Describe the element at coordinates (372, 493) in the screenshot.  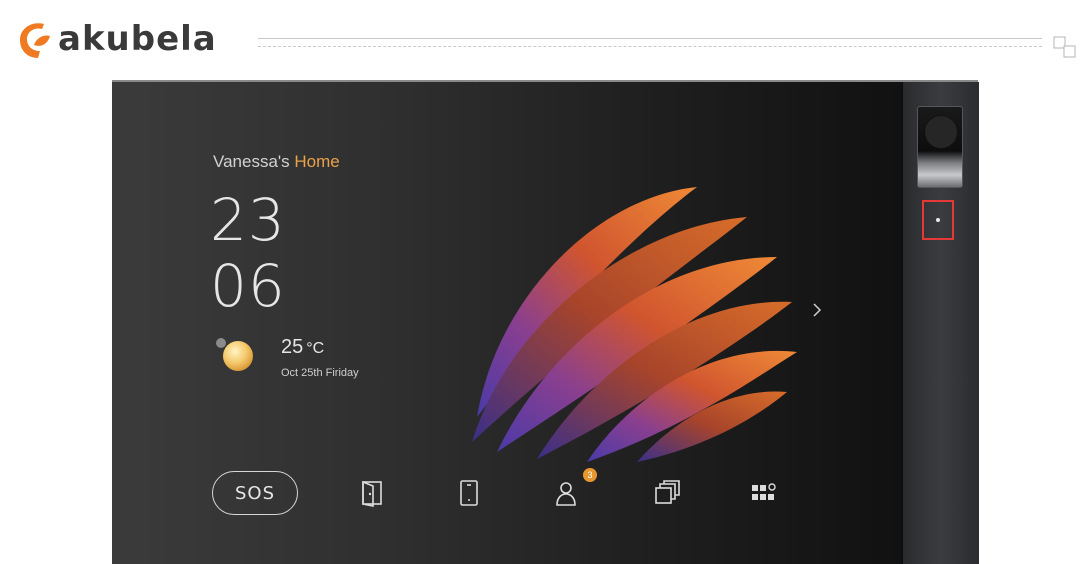
I see `door-icon` at that location.